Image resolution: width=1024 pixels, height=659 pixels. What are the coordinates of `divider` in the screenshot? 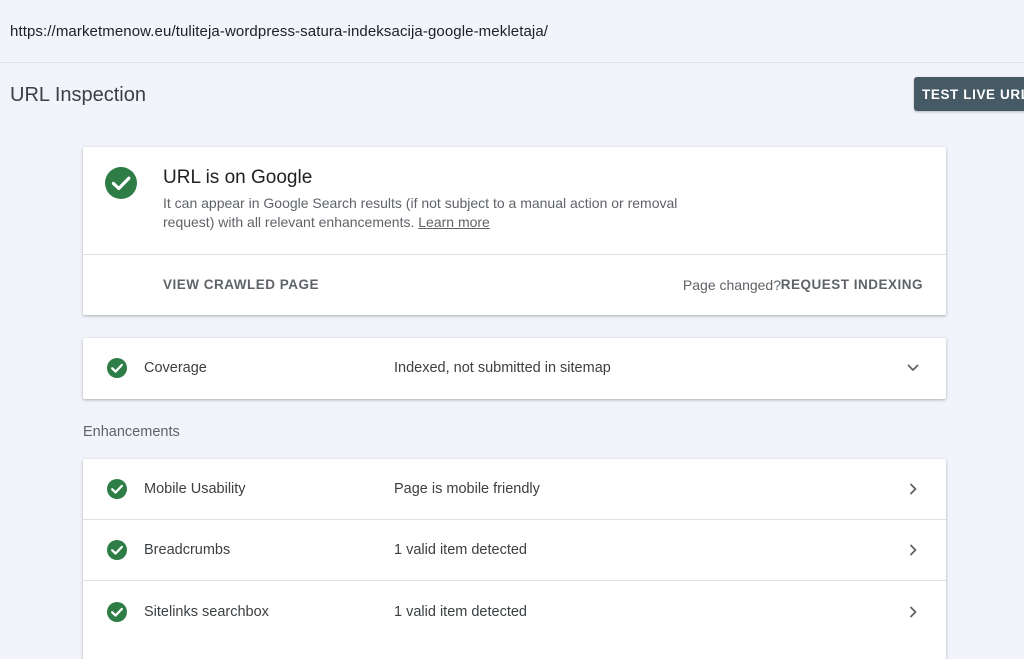 It's located at (514, 254).